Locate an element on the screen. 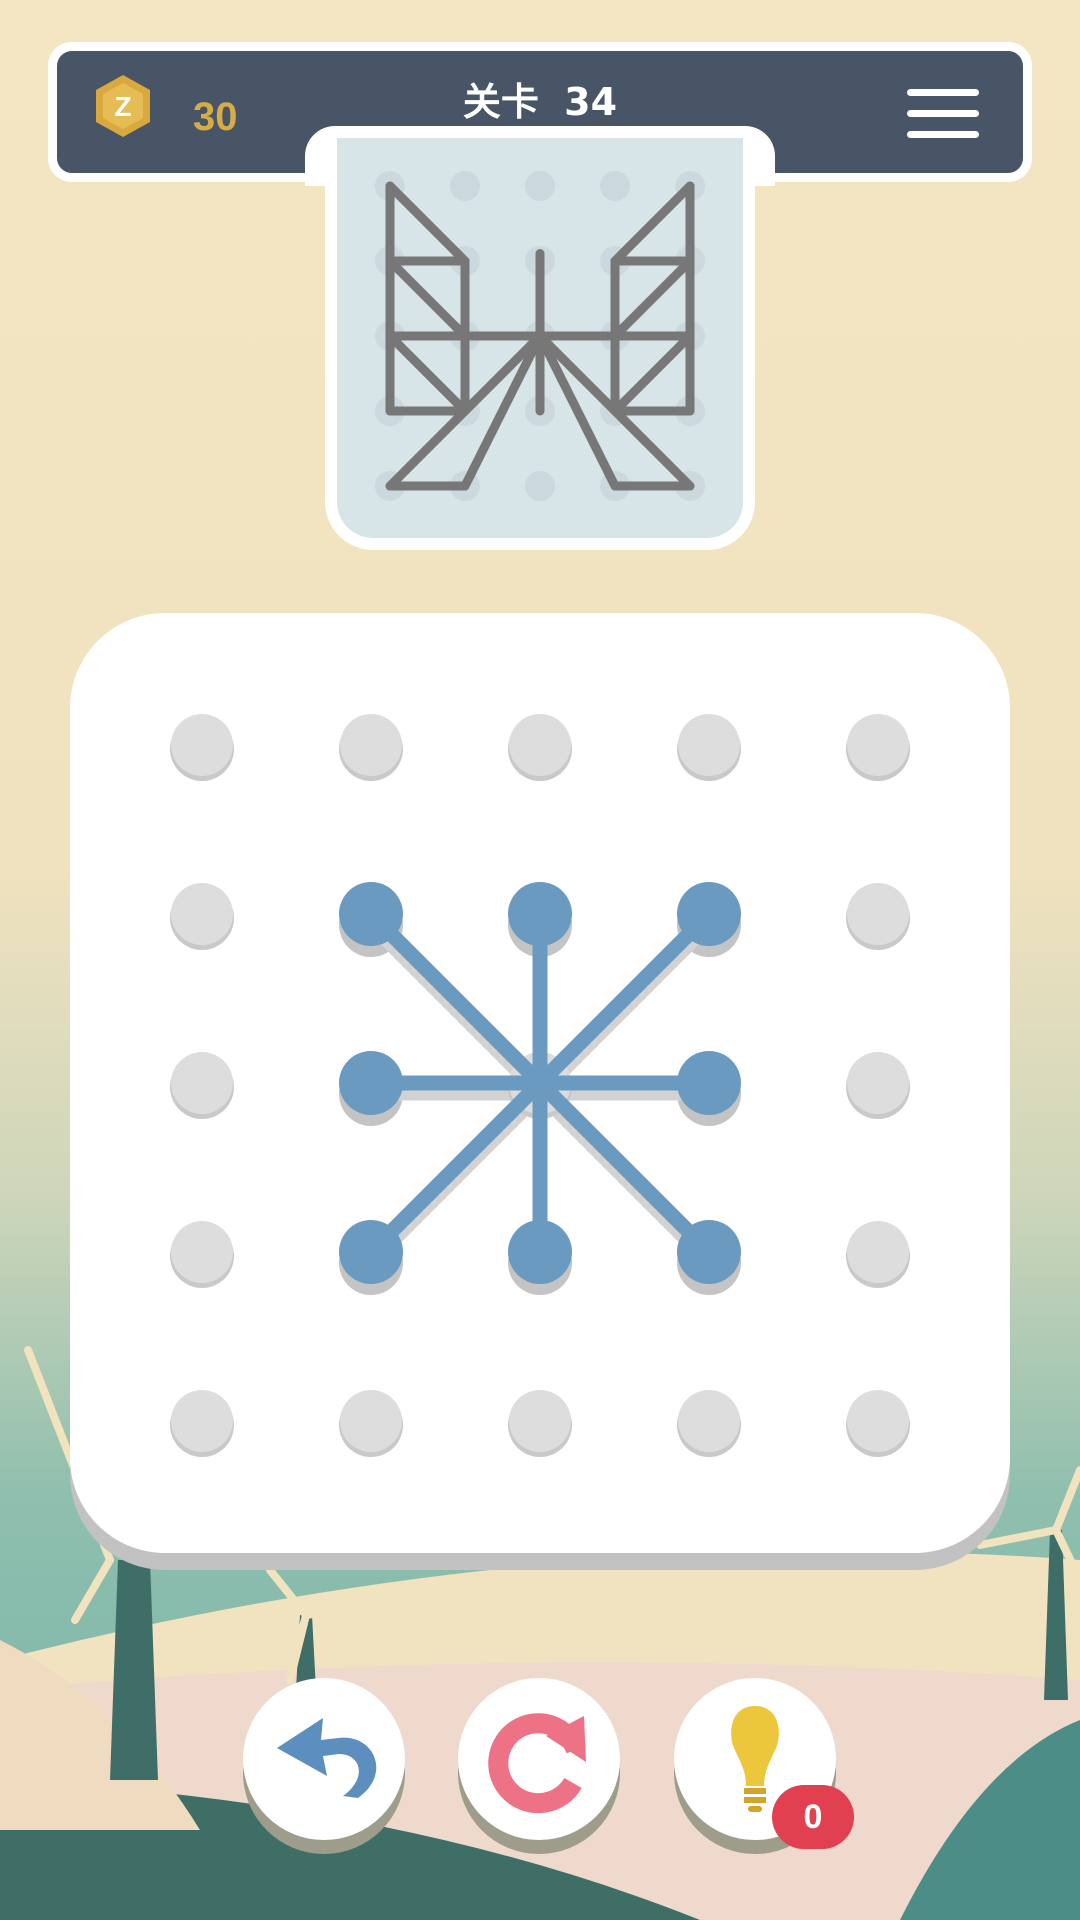  target-pattern-preview is located at coordinates (540, 336).